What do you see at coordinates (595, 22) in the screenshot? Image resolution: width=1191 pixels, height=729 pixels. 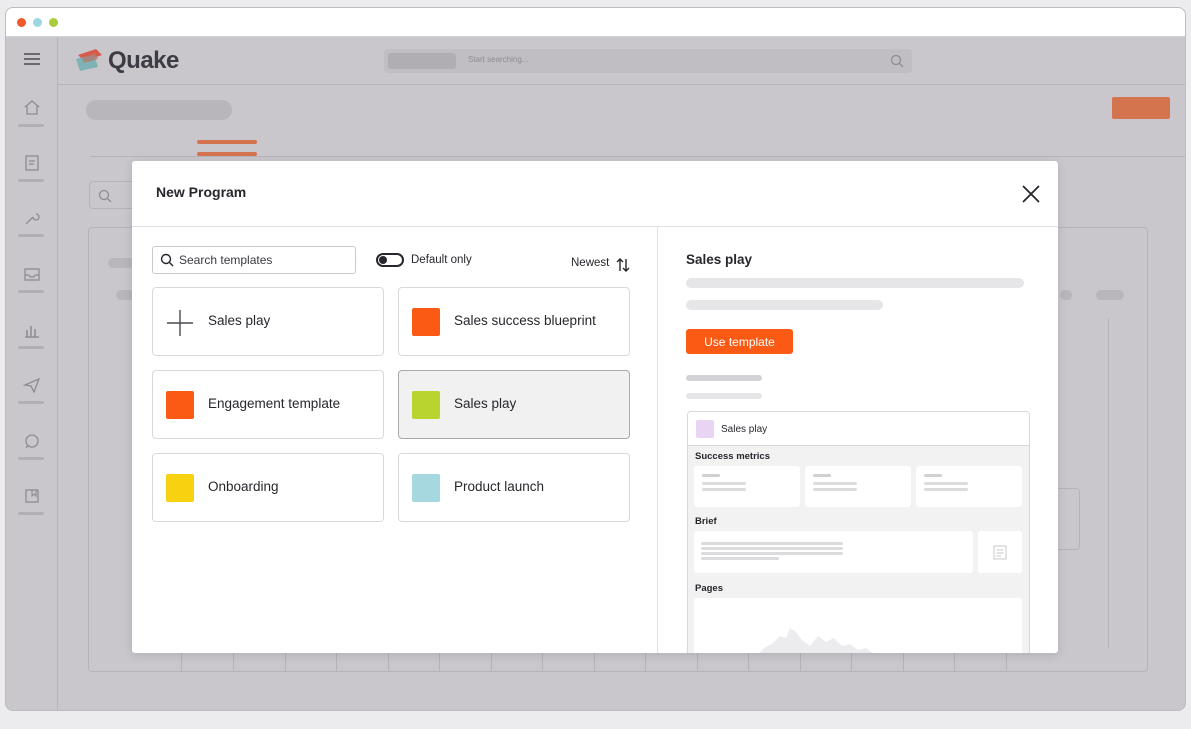 I see `window-titlebar` at bounding box center [595, 22].